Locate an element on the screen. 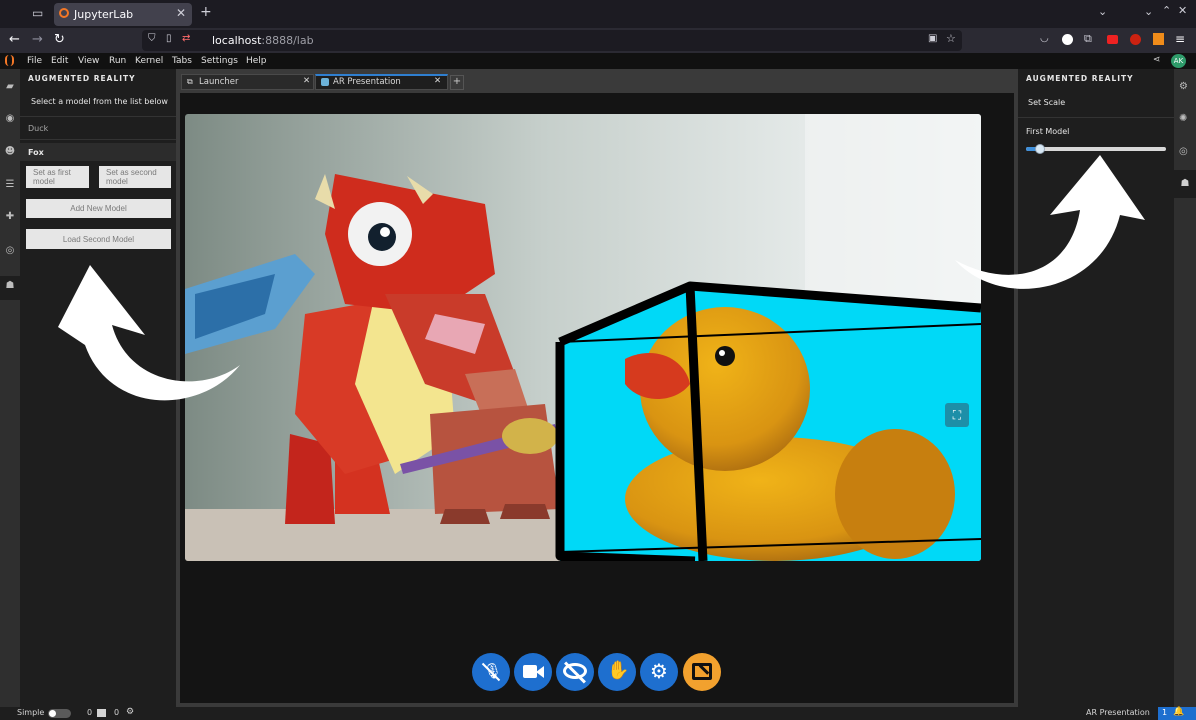 This screenshot has width=1196, height=720. terminal-count: 0 is located at coordinates (116, 712).